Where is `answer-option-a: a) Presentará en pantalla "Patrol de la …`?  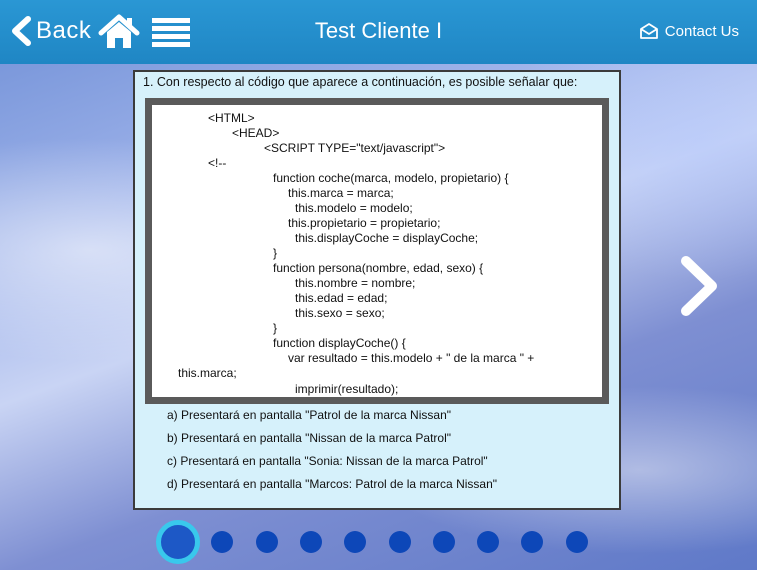
answer-option-a: a) Presentará en pantalla "Patrol de la … is located at coordinates (309, 415).